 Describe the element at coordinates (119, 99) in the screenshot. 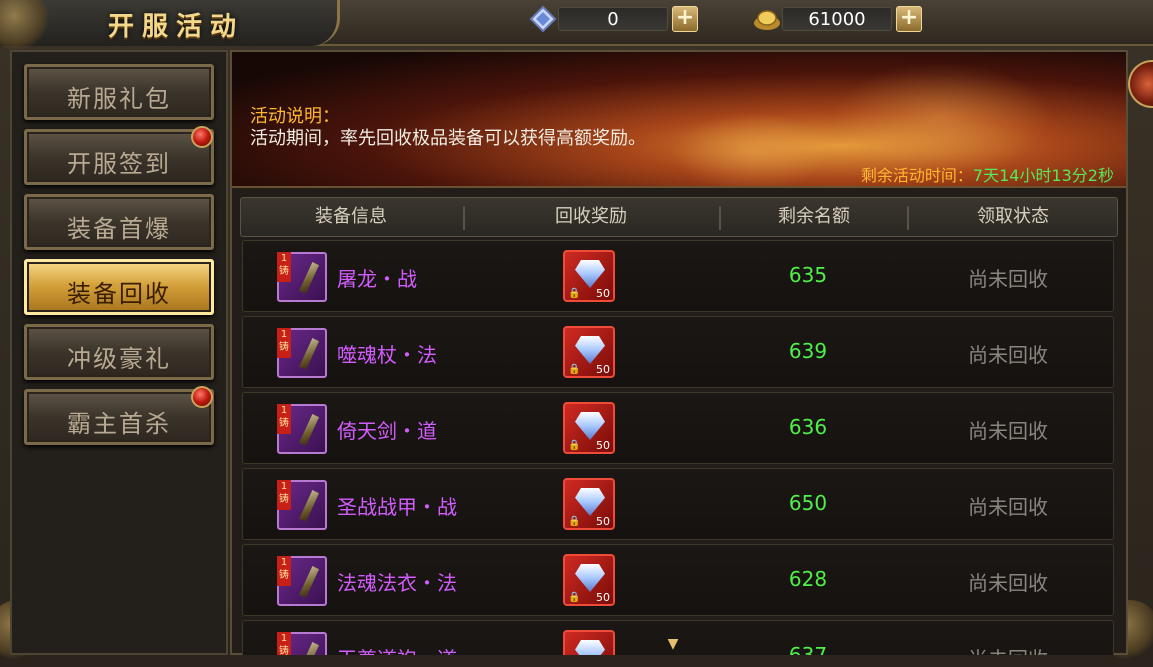

I see `sidebar-item-label: 新服礼包` at that location.